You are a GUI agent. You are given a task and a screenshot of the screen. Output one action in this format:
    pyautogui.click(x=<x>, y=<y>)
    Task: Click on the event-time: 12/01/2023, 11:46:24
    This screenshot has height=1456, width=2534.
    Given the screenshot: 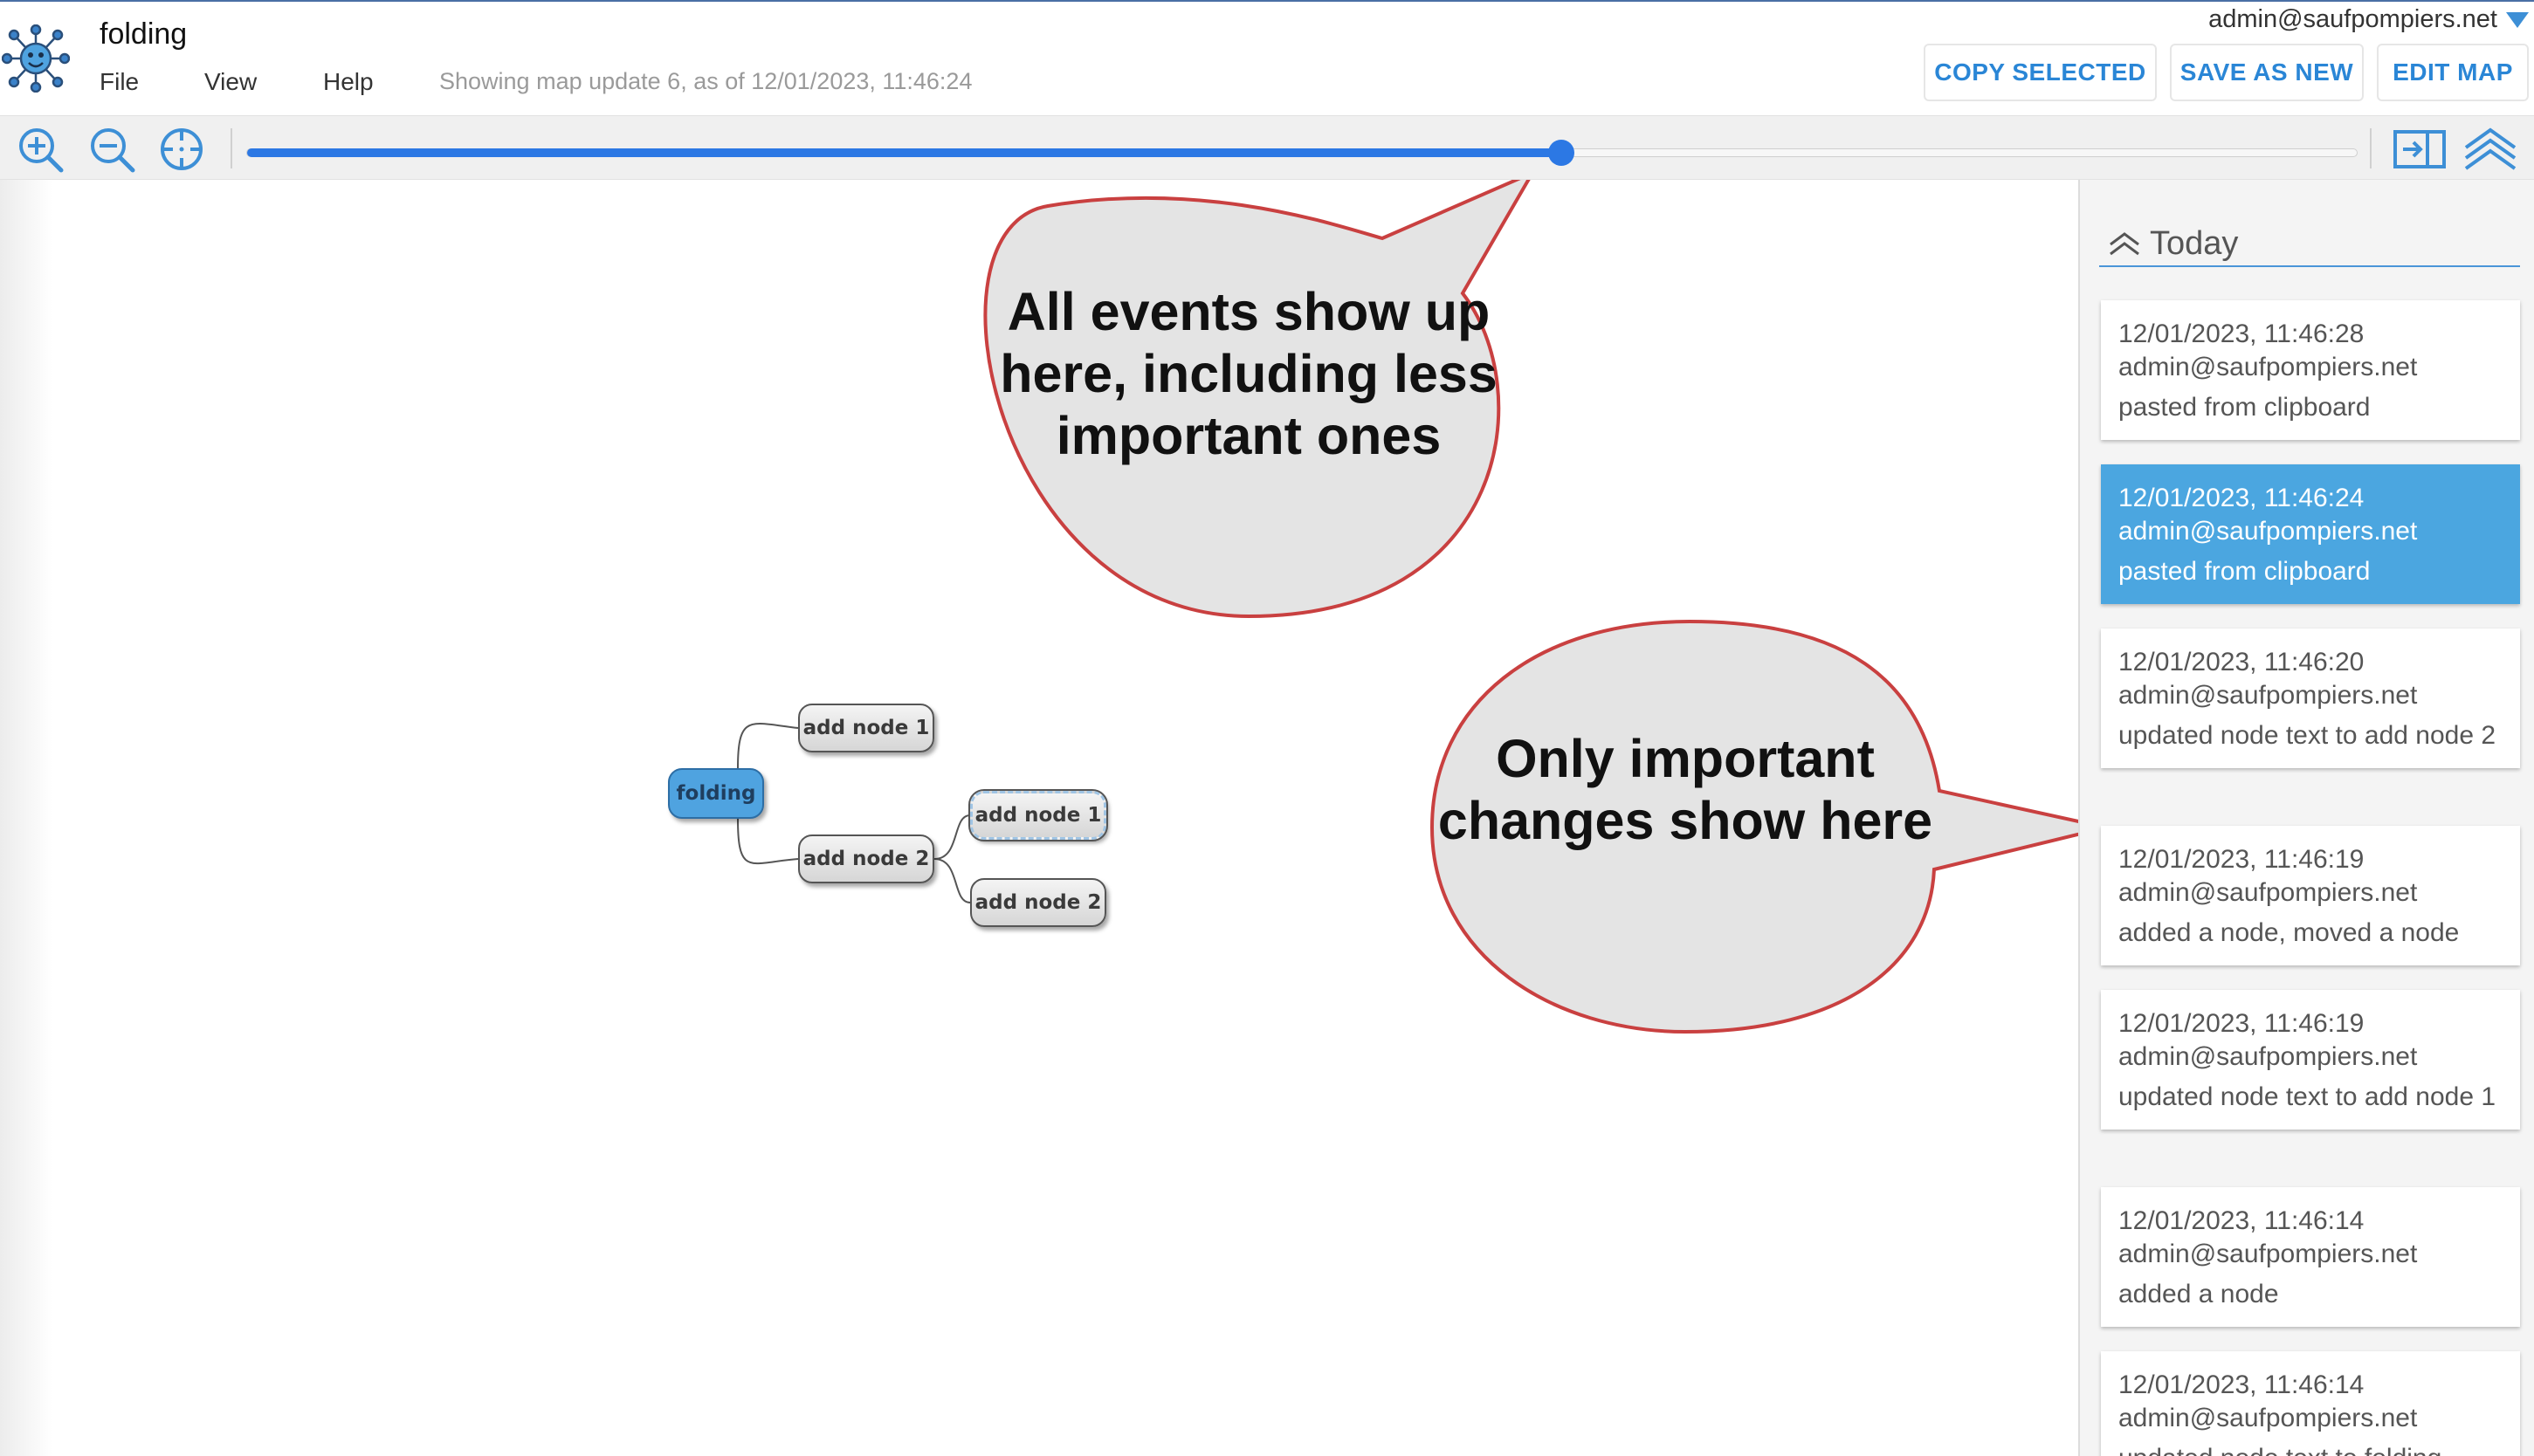 What is the action you would take?
    pyautogui.click(x=2241, y=498)
    